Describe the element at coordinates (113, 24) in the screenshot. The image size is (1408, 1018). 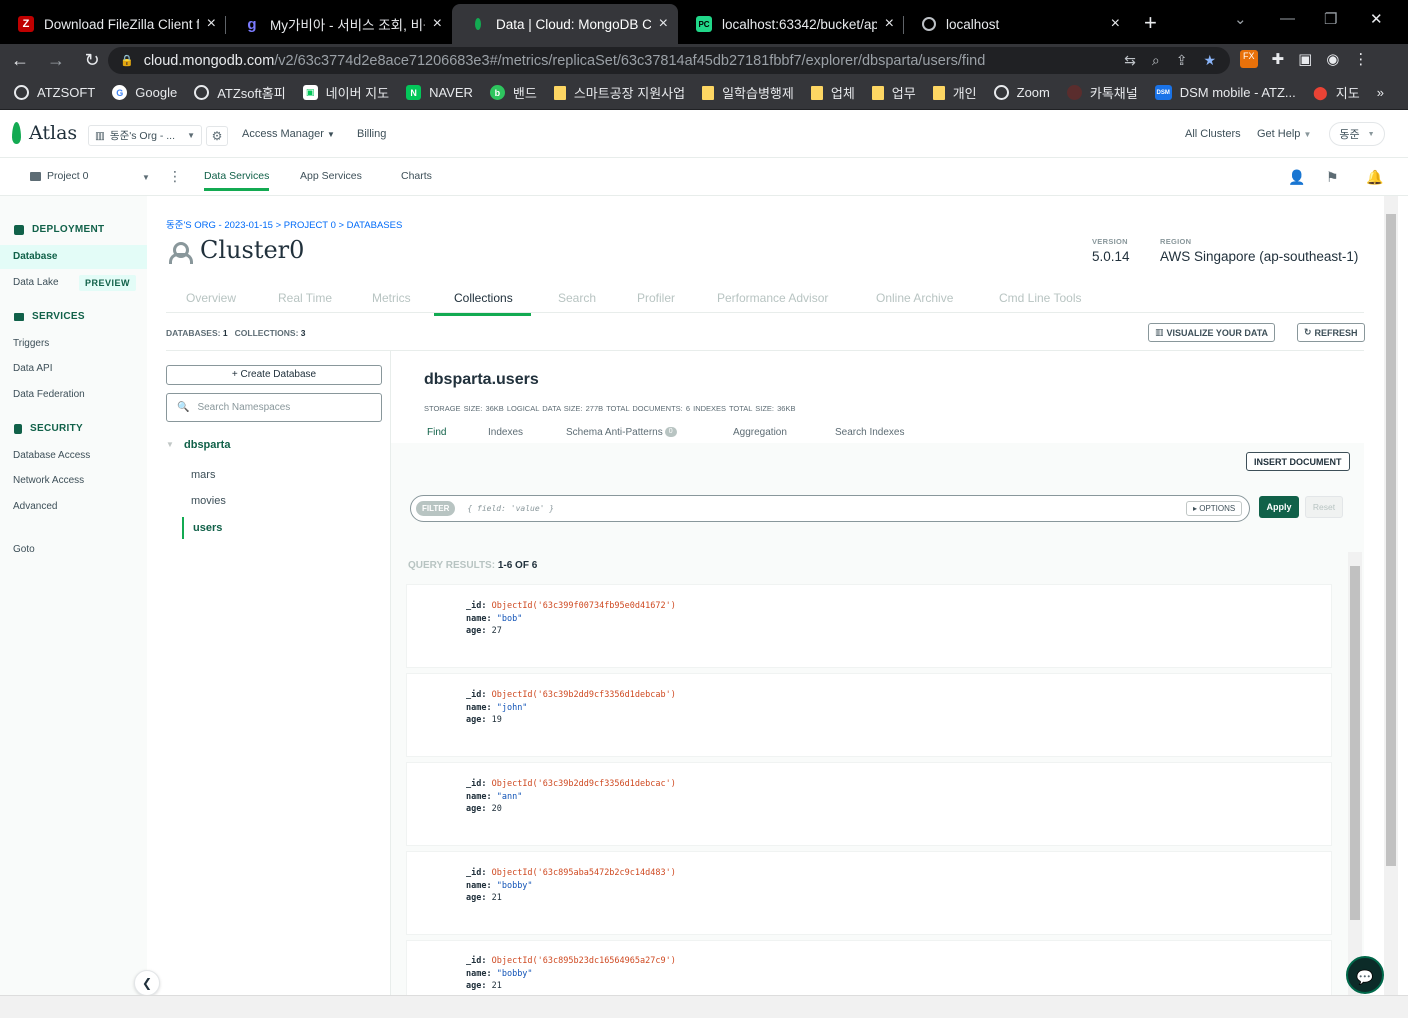
I see `browser-tab-filezilla: Z Download FileZilla Client for ×` at that location.